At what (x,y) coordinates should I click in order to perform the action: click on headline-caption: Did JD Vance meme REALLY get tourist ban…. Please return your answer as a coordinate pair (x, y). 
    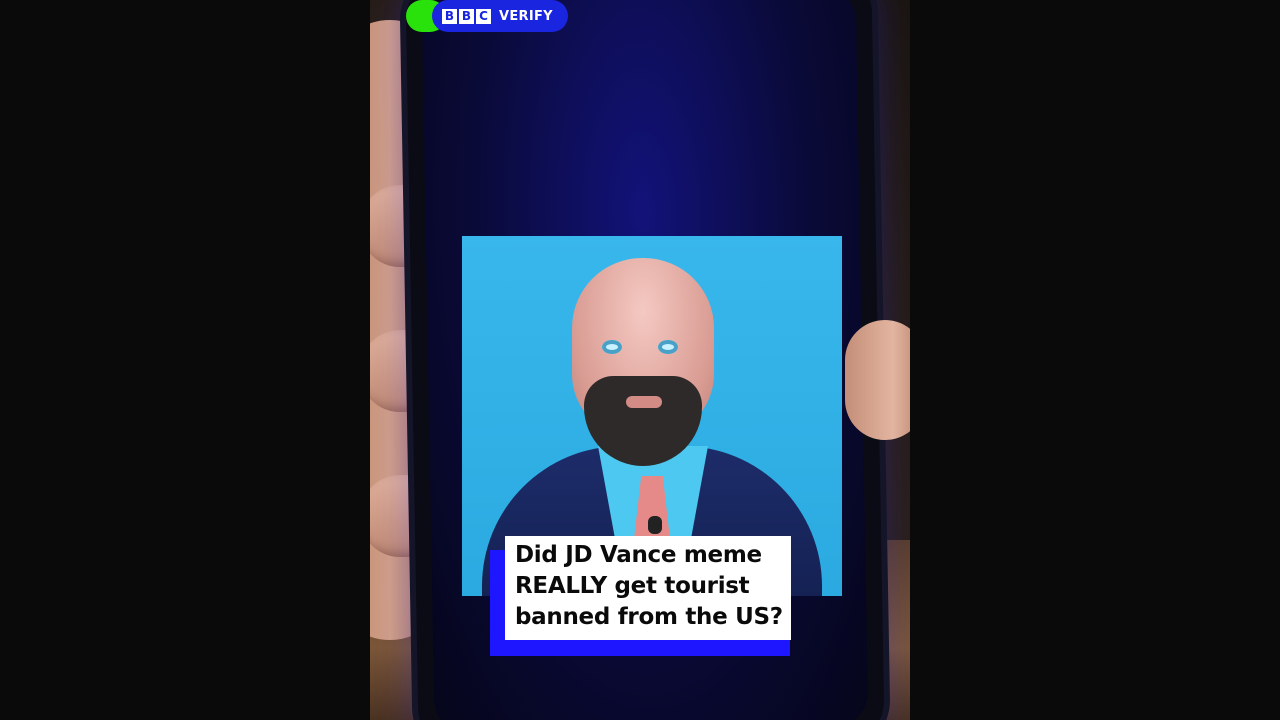
    Looking at the image, I should click on (648, 597).